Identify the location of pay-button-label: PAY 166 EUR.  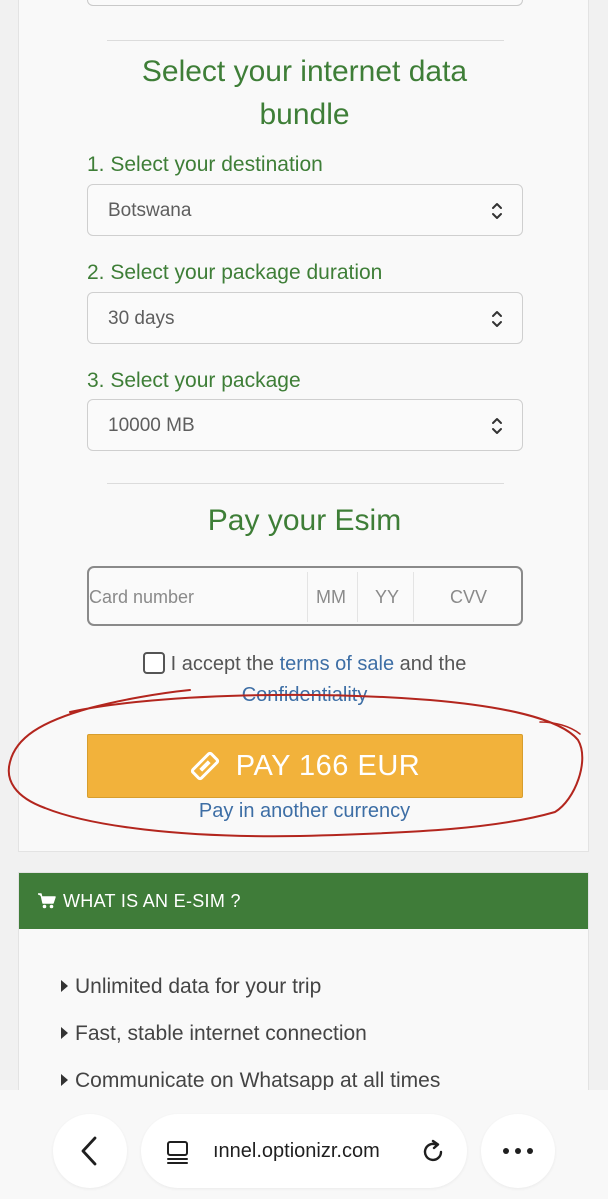
(328, 765).